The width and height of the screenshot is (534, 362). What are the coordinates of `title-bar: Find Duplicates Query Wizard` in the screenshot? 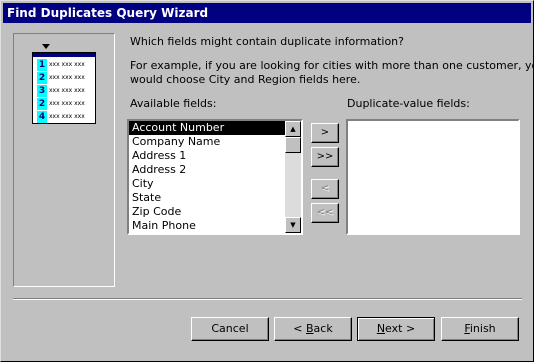 It's located at (267, 13).